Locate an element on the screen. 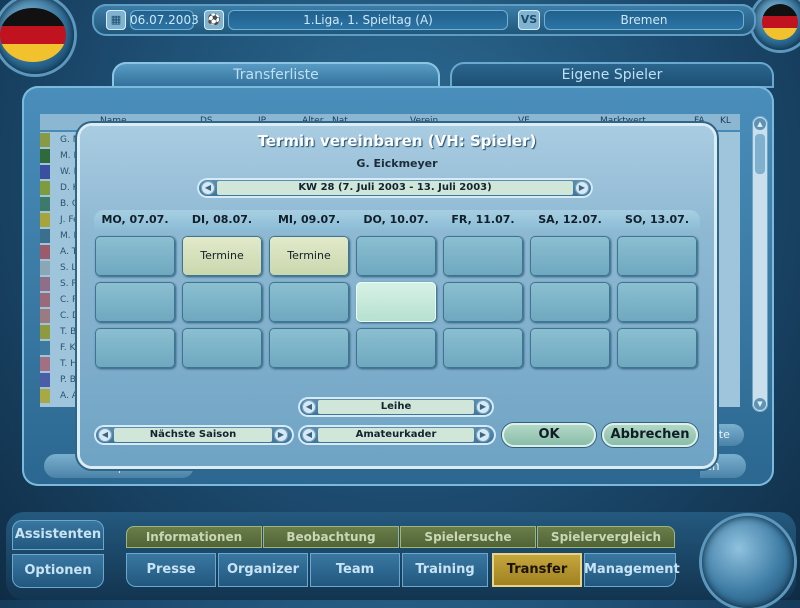 Image resolution: width=800 pixels, height=608 pixels. current-match: 1.Liga, 1. Spieltag (A) is located at coordinates (368, 20).